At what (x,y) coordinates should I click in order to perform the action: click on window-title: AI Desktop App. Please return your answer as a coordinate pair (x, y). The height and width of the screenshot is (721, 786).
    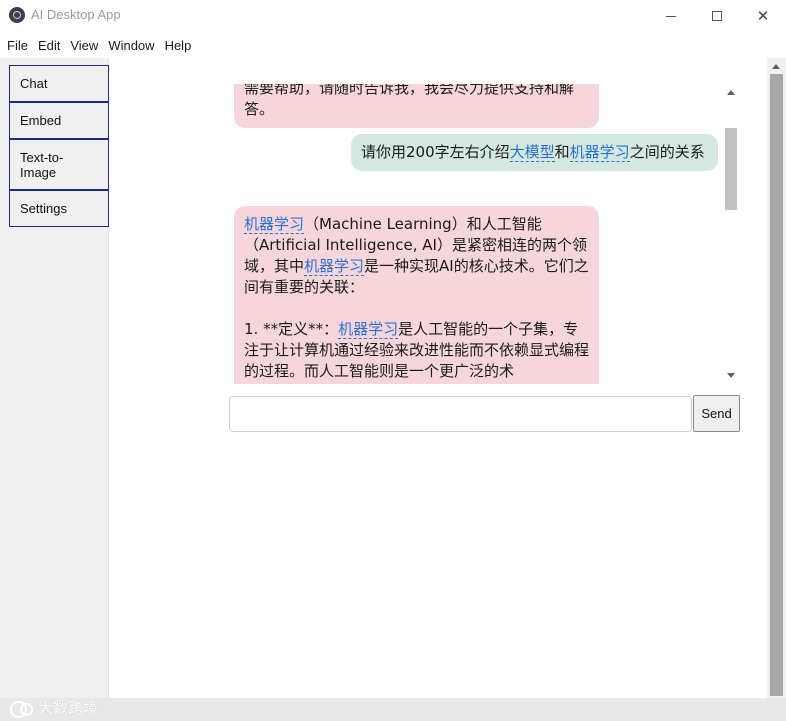
    Looking at the image, I should click on (76, 14).